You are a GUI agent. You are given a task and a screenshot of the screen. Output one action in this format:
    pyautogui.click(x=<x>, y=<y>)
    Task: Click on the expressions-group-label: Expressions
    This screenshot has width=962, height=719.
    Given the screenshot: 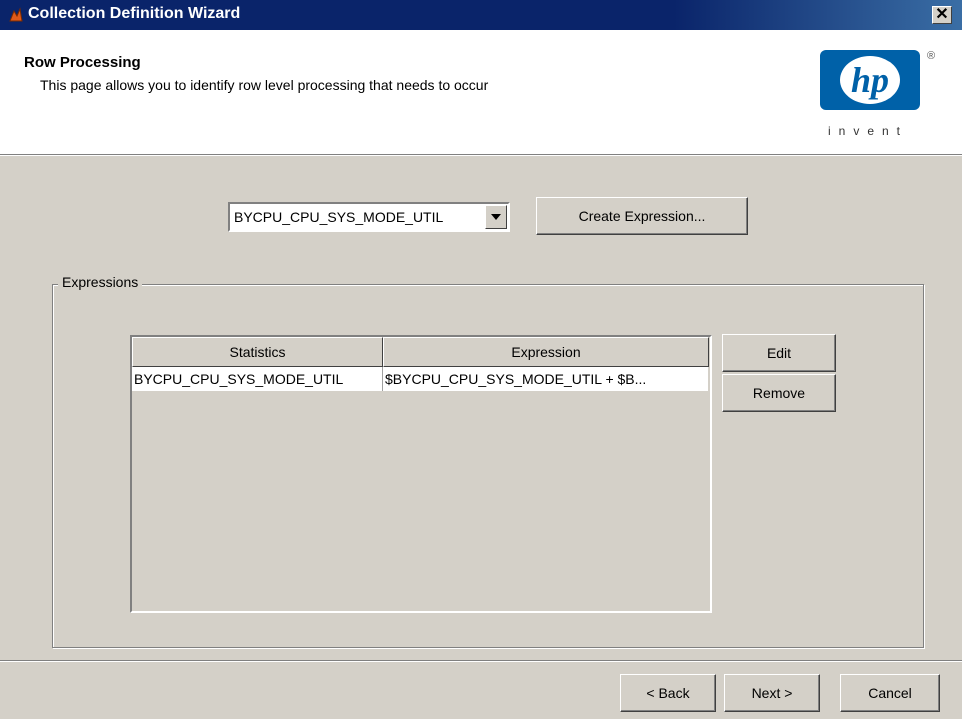 What is the action you would take?
    pyautogui.click(x=100, y=282)
    